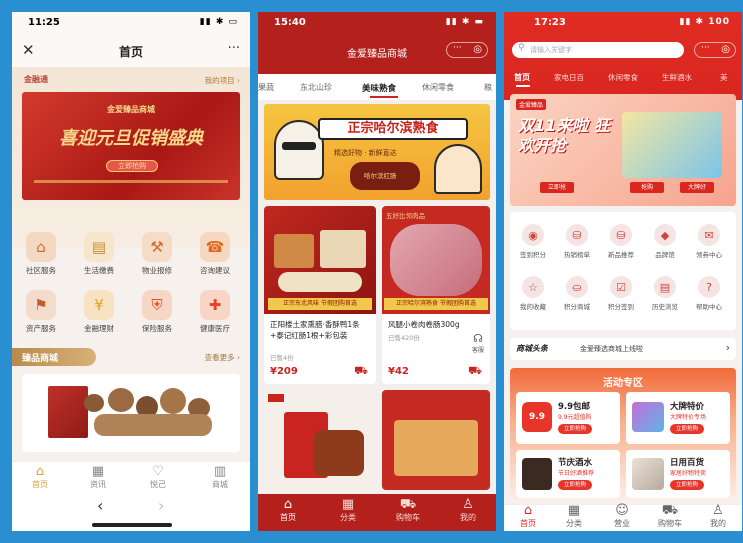  What do you see at coordinates (598, 50) in the screenshot?
I see `search-bar: ⚲ 请输入关键字` at bounding box center [598, 50].